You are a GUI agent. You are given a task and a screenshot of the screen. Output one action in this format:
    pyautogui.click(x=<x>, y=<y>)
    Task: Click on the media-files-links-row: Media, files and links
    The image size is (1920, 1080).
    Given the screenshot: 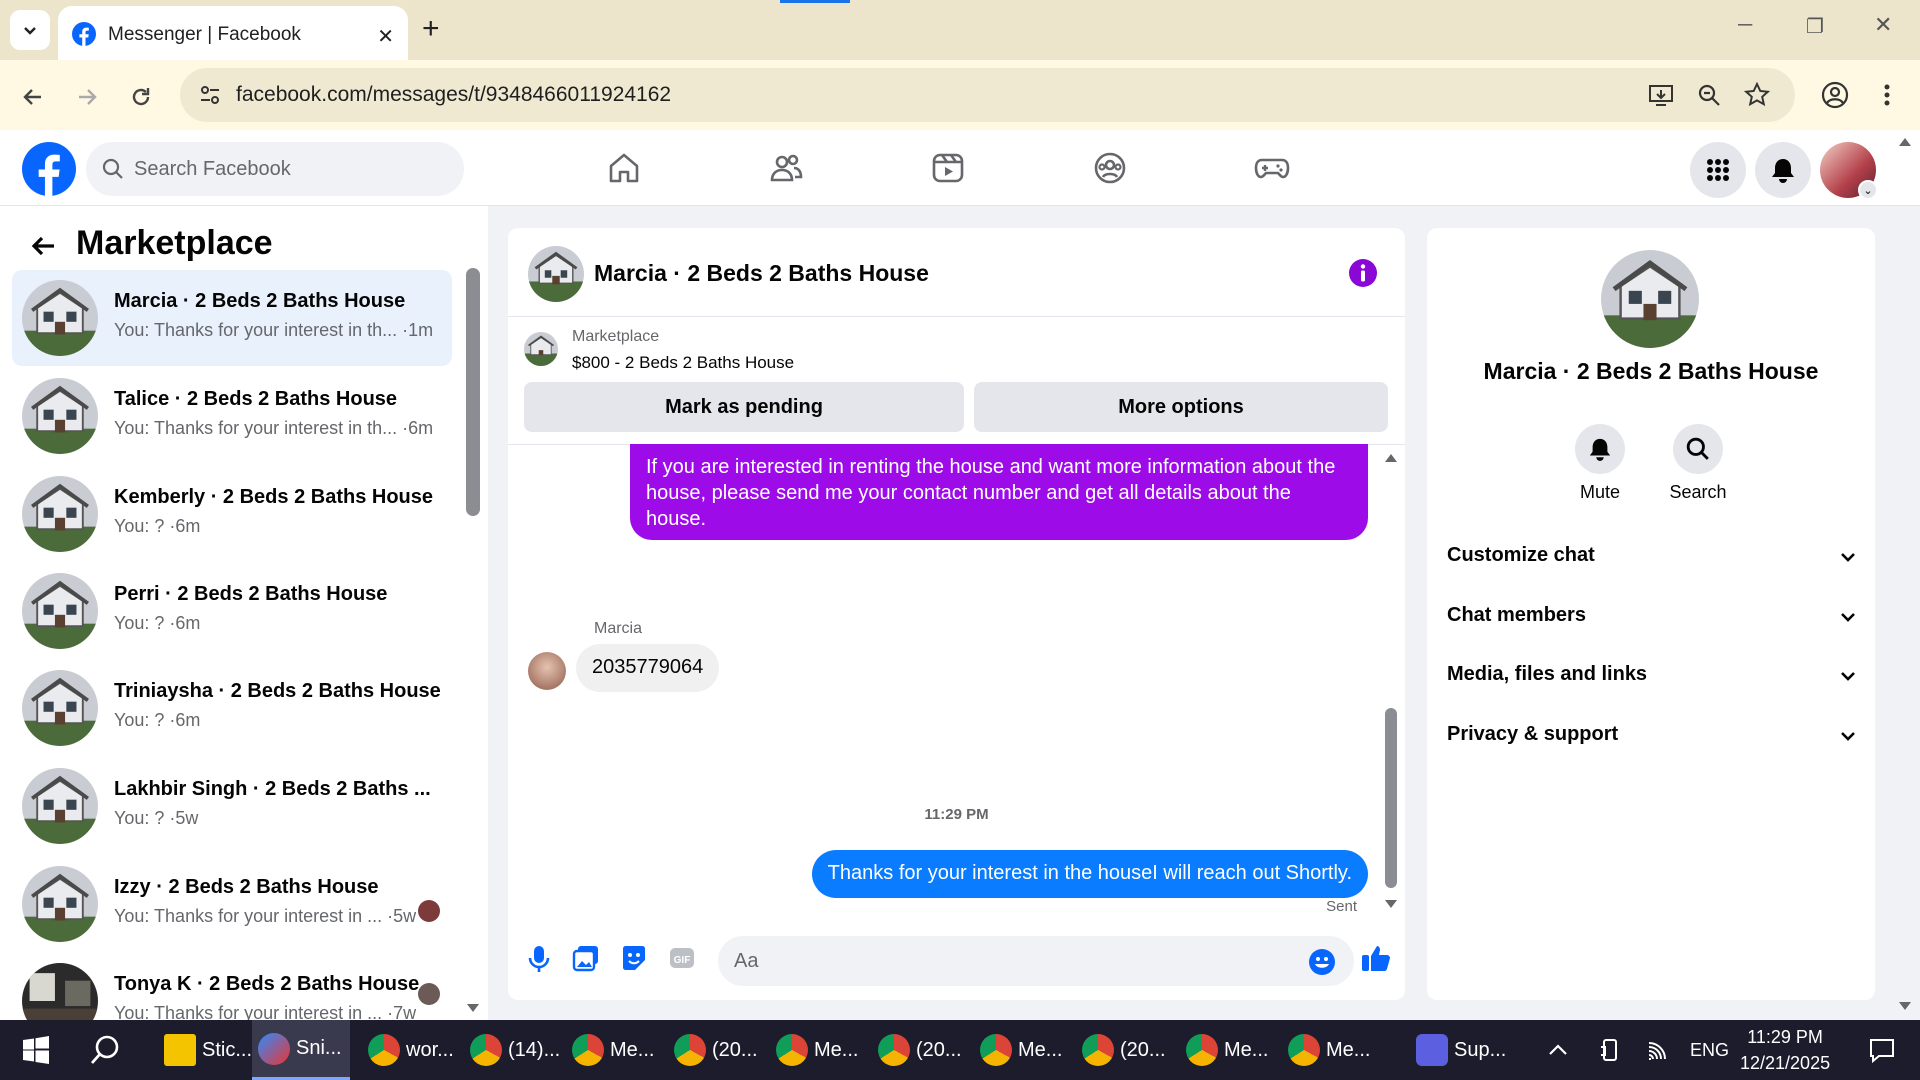 What is the action you would take?
    pyautogui.click(x=1652, y=683)
    